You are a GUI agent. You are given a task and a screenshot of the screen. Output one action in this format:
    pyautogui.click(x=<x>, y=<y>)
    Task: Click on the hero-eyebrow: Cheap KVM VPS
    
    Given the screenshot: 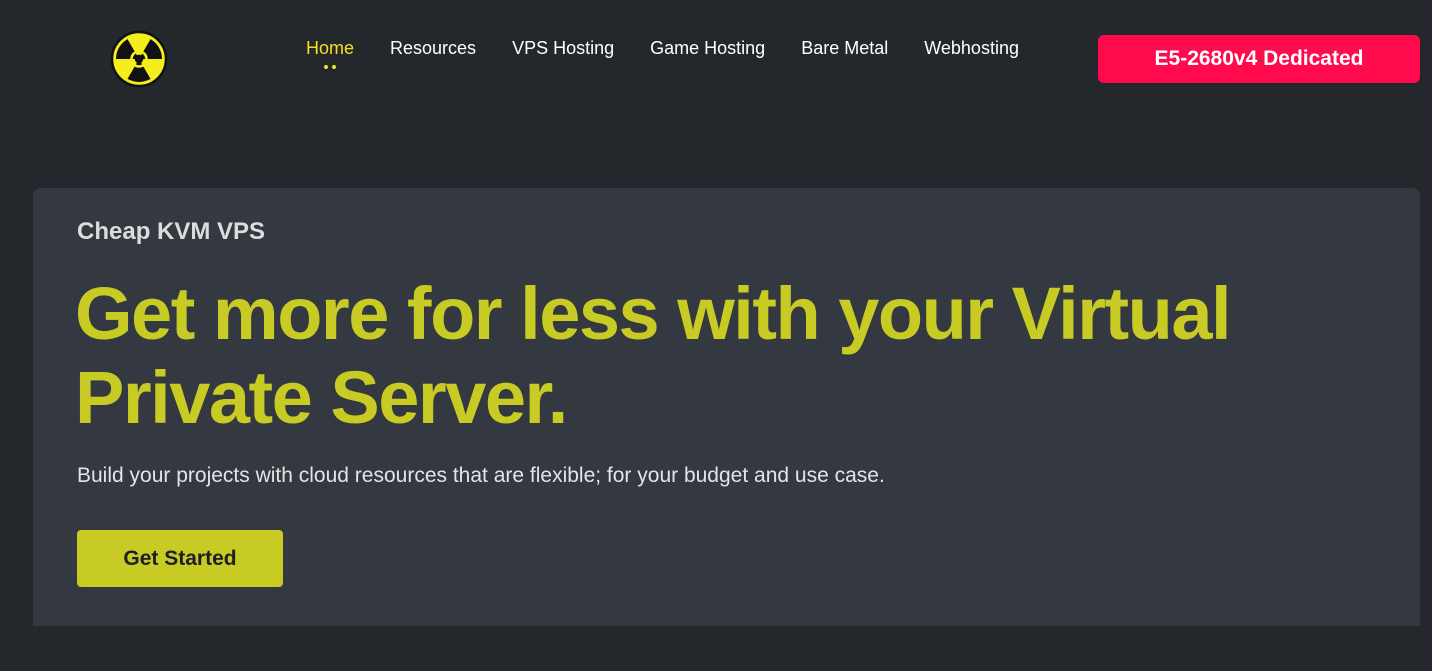 What is the action you would take?
    pyautogui.click(x=171, y=231)
    